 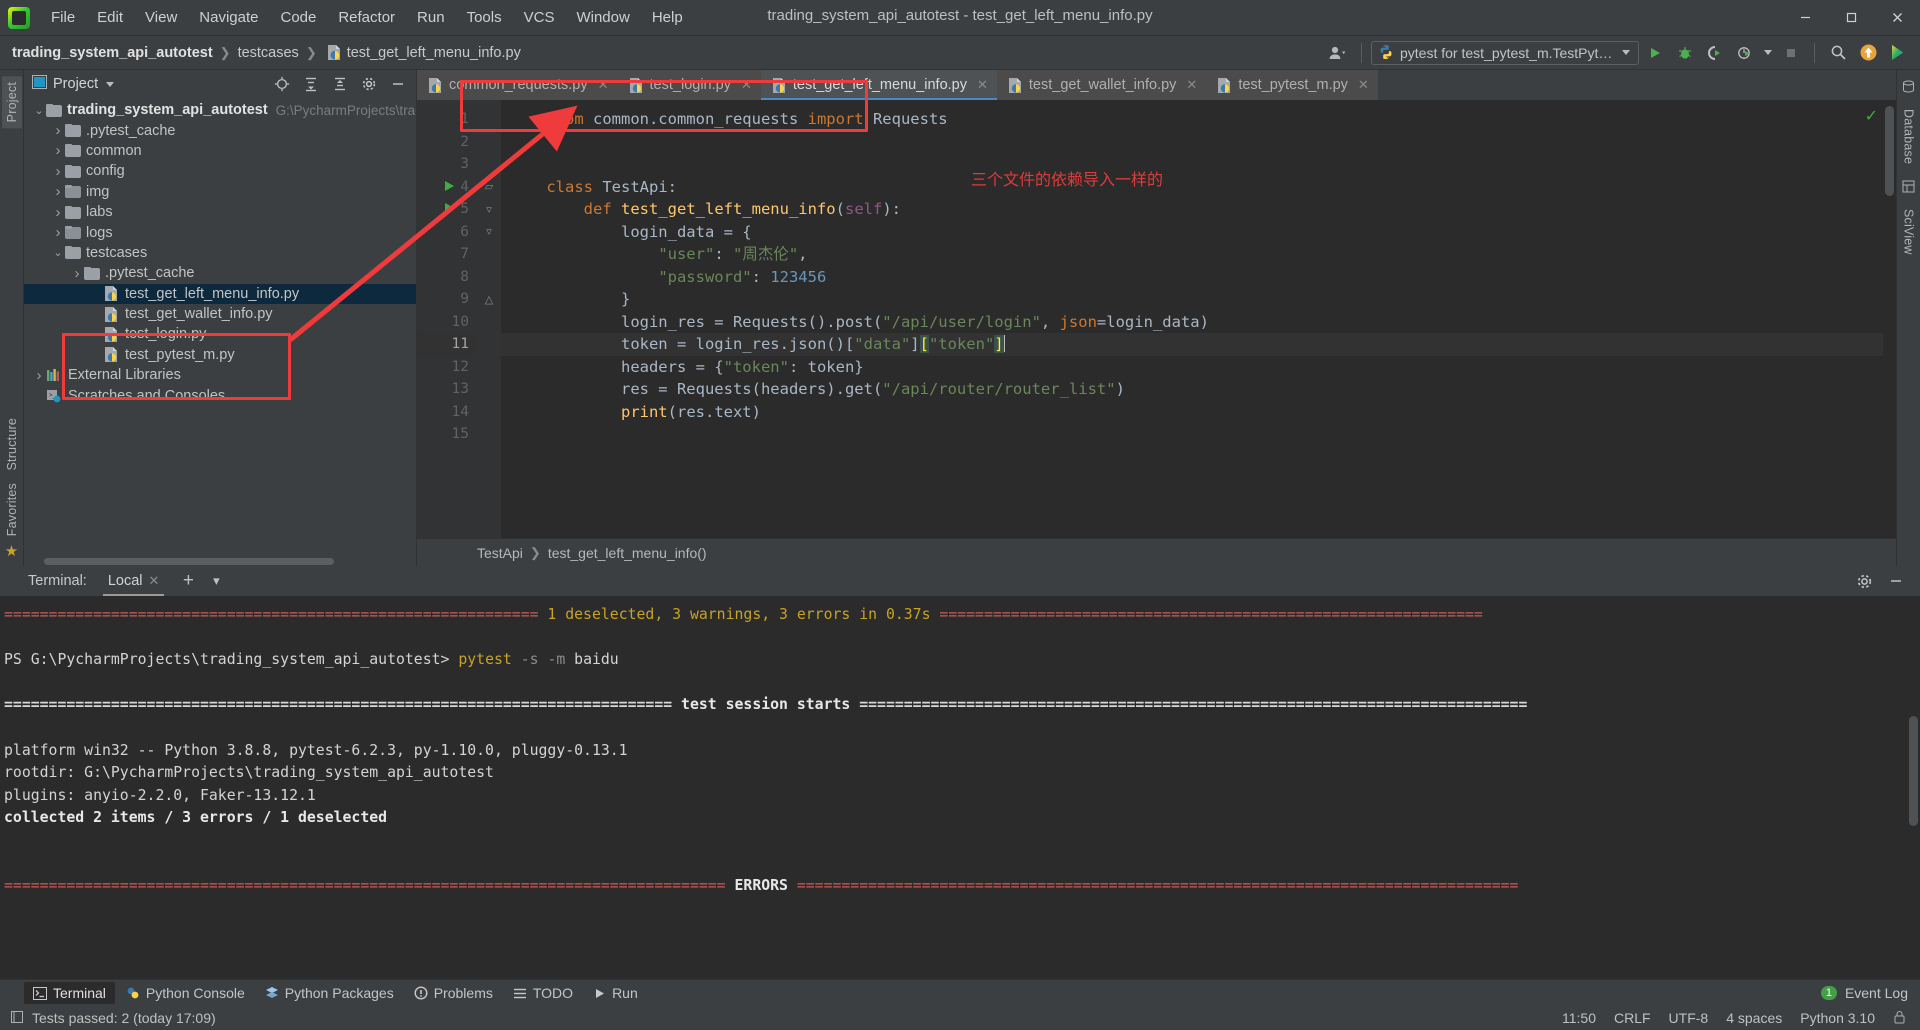 I want to click on editor-fold-column: ▱ ▿ ▿ △, so click(x=489, y=319).